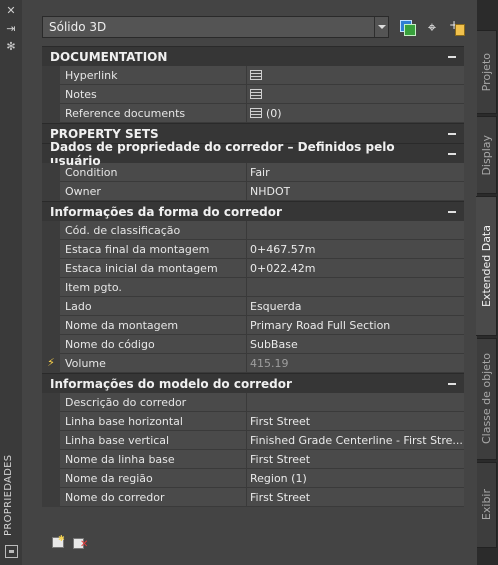  Describe the element at coordinates (153, 230) in the screenshot. I see `property-name: Cód. de classificação` at that location.